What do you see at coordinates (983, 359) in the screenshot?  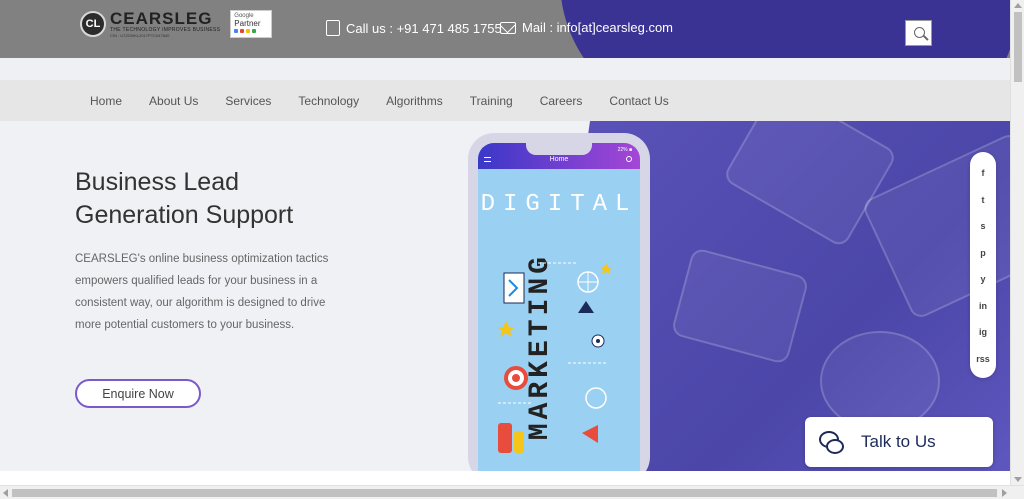 I see `rss-icon: rss` at bounding box center [983, 359].